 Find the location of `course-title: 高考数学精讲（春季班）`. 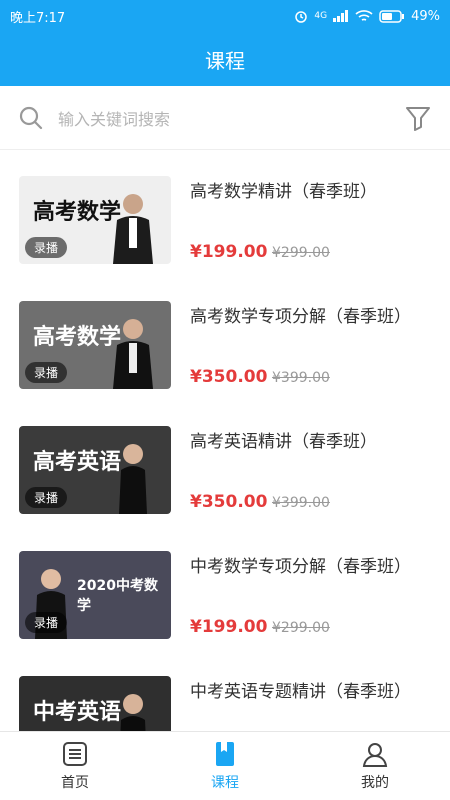

course-title: 高考数学精讲（春季班） is located at coordinates (283, 189).